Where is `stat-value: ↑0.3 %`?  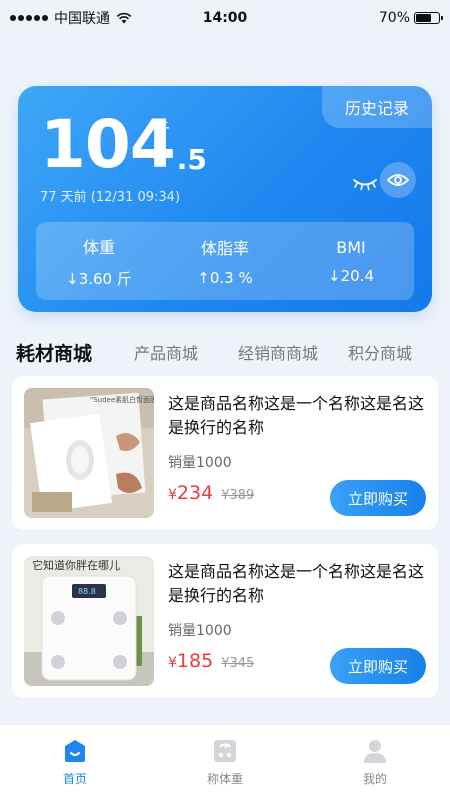
stat-value: ↑0.3 % is located at coordinates (225, 278).